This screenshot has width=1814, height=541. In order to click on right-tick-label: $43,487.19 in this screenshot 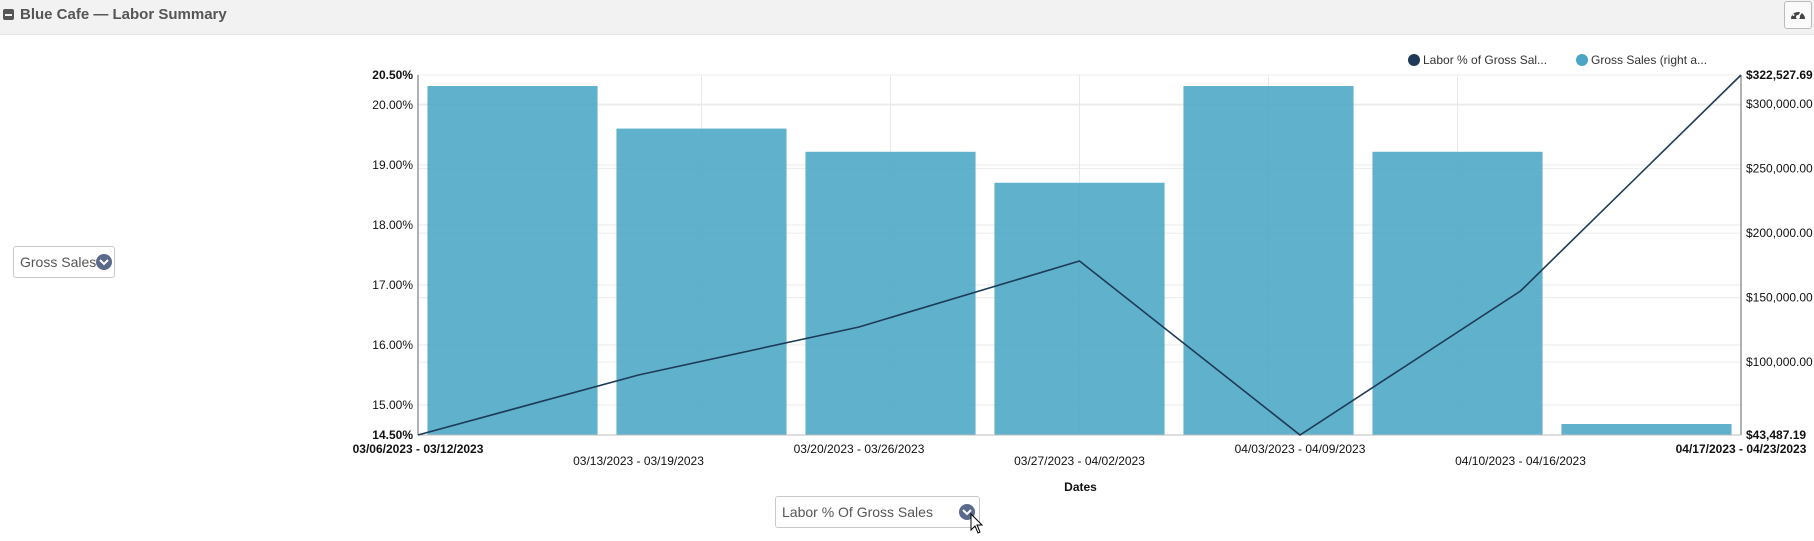, I will do `click(1776, 435)`.